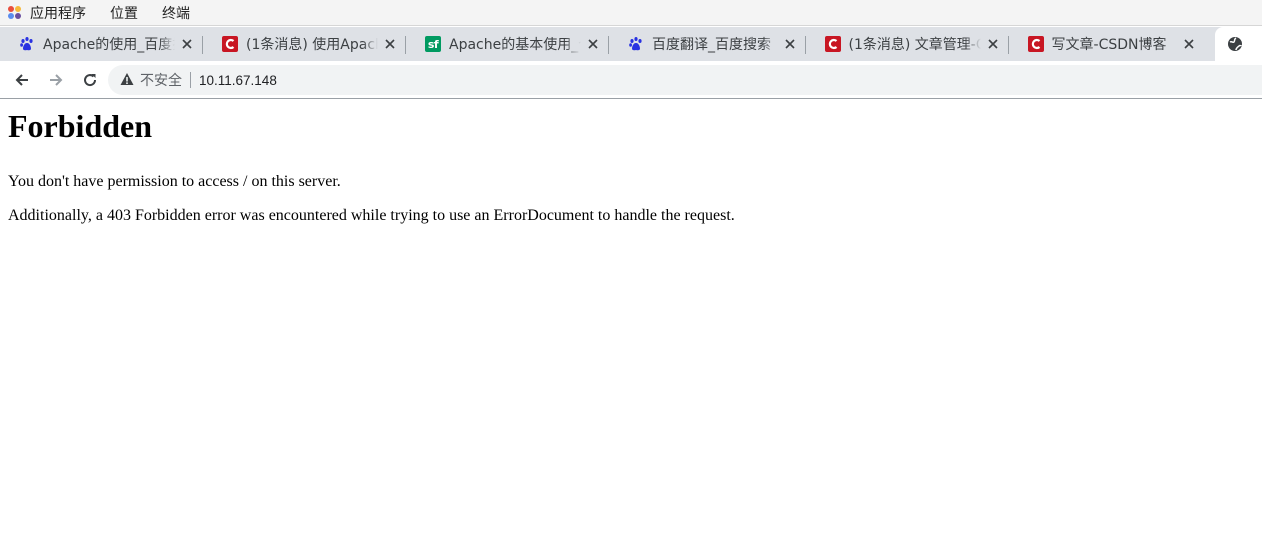 This screenshot has width=1262, height=554. What do you see at coordinates (312, 45) in the screenshot?
I see `tab-title: (1条消息) 使用Apache` at bounding box center [312, 45].